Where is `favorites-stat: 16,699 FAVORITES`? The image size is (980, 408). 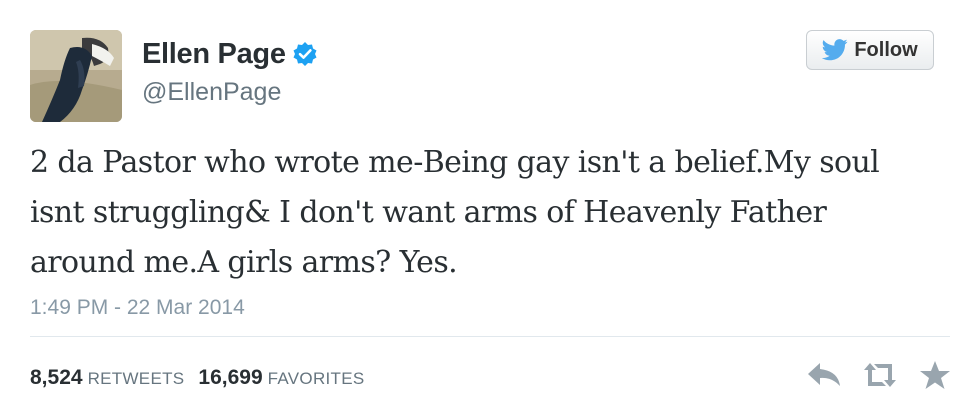 favorites-stat: 16,699 FAVORITES is located at coordinates (281, 378).